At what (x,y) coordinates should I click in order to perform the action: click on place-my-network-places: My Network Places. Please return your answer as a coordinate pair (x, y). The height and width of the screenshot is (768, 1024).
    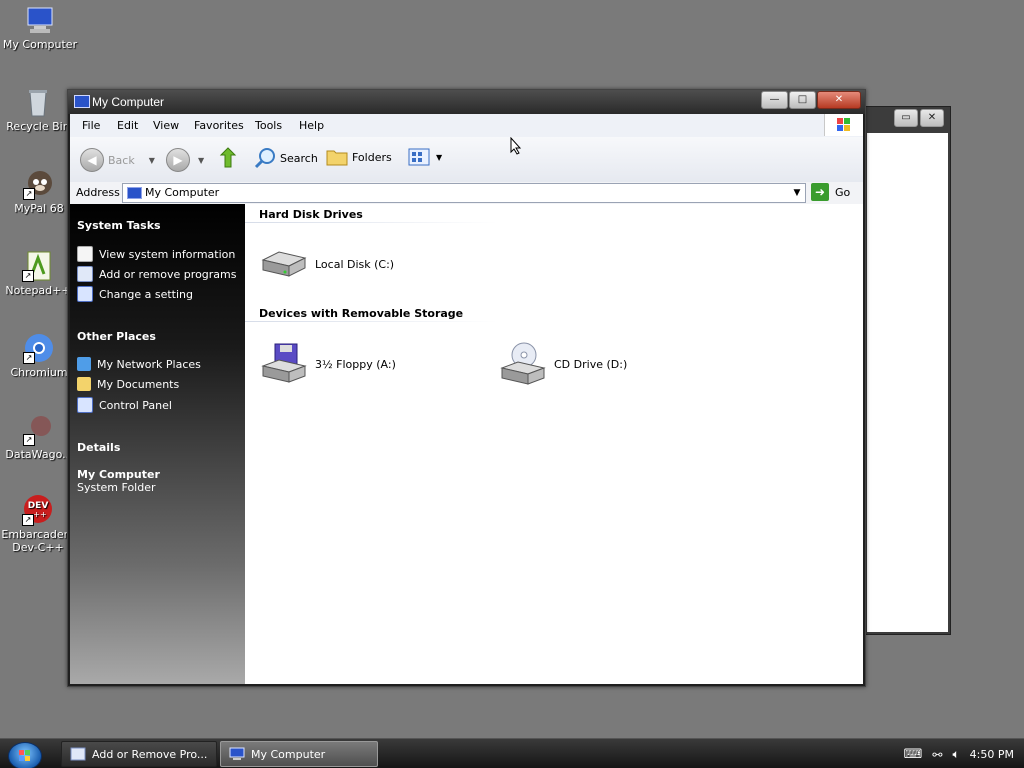
    Looking at the image, I should click on (139, 364).